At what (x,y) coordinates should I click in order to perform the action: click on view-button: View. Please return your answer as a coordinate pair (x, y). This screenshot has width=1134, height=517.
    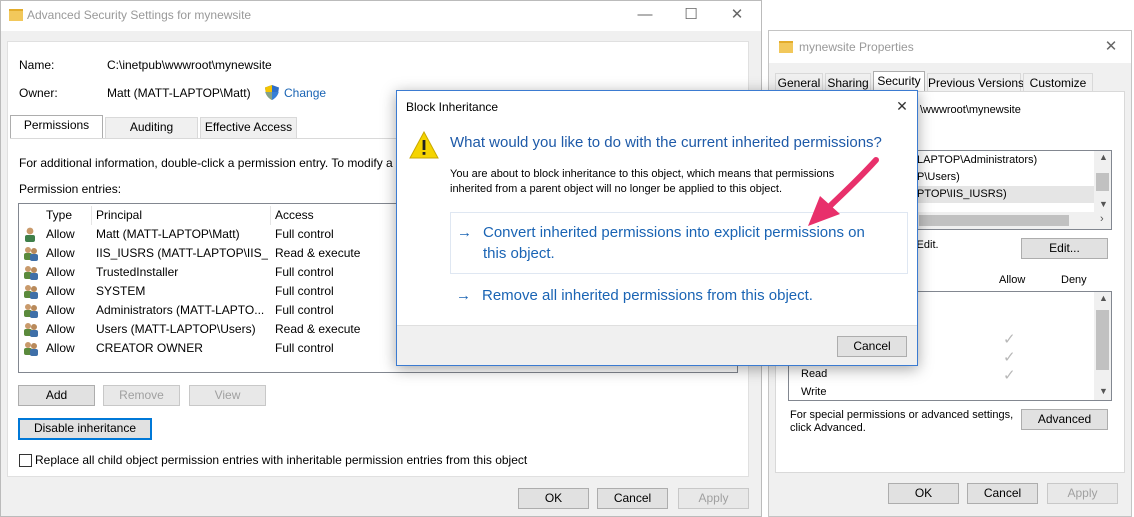
    Looking at the image, I should click on (227, 395).